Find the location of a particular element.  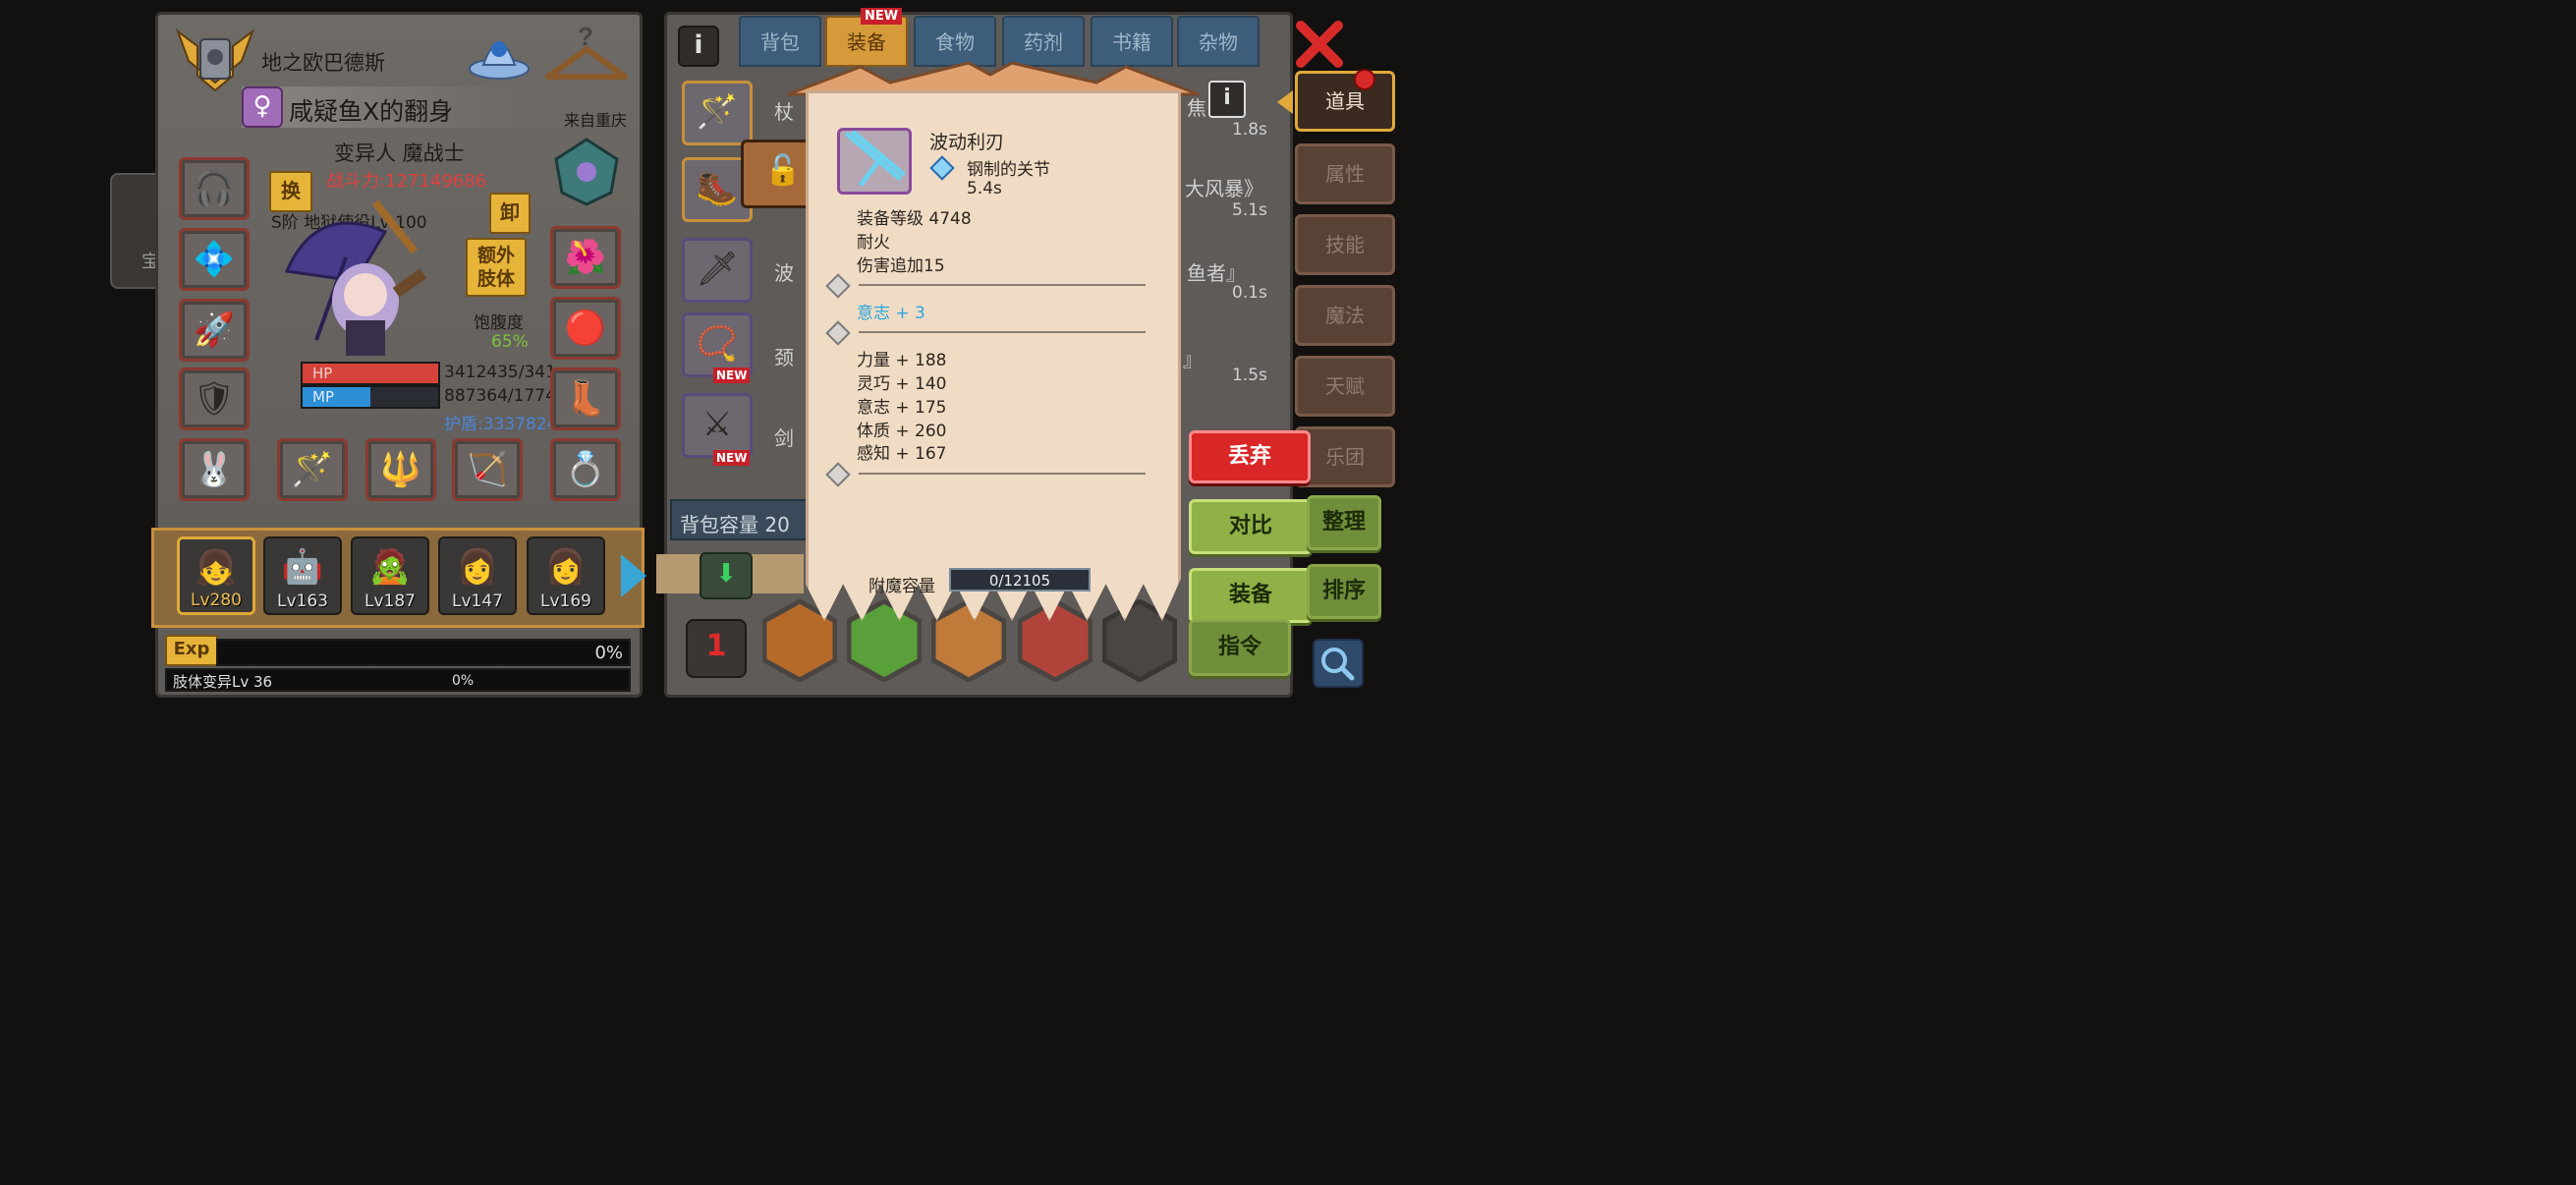

tooltip-item-name: 波动利刃 is located at coordinates (967, 142).